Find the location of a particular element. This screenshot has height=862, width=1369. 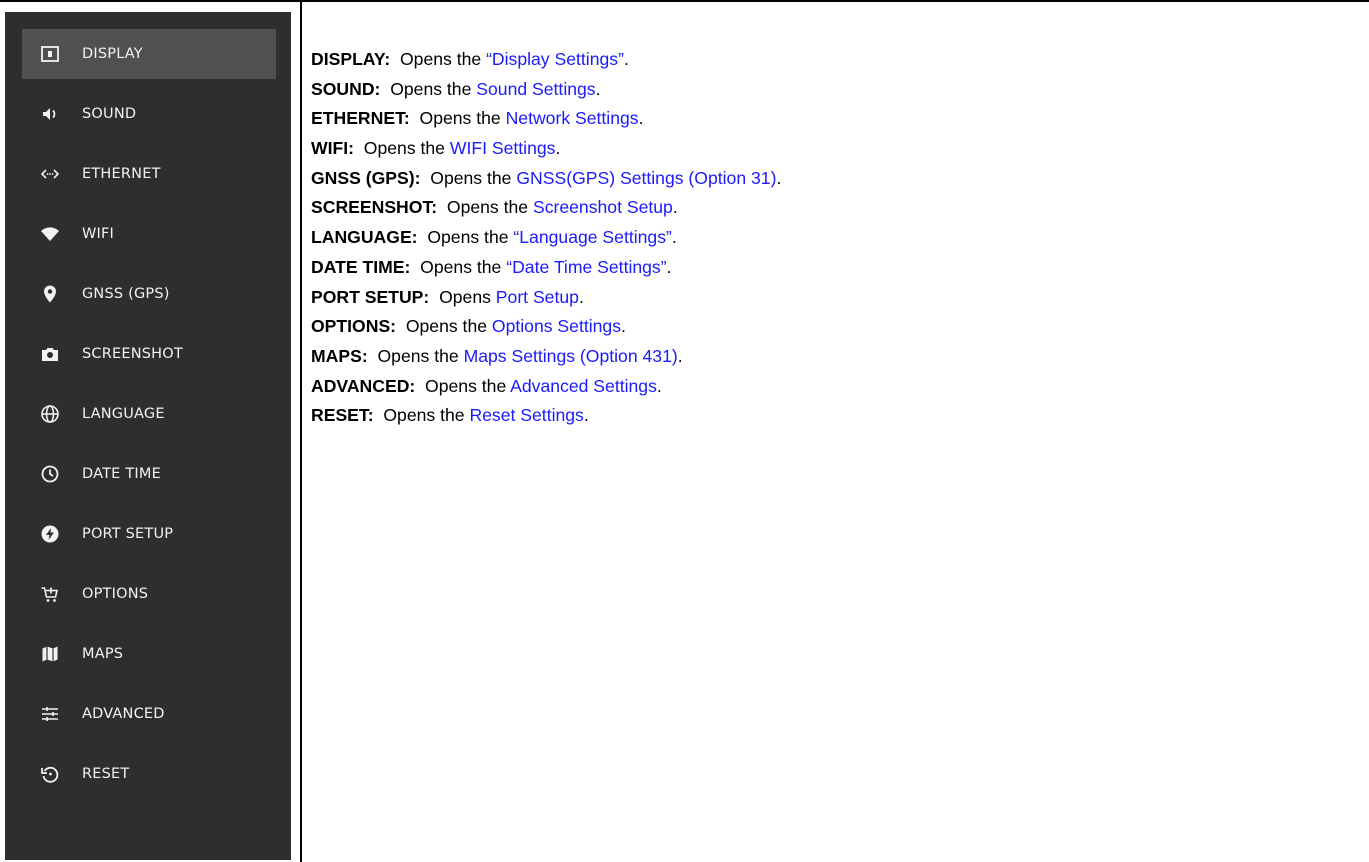

sidebar-item-date-time: DATE TIME is located at coordinates (149, 474).